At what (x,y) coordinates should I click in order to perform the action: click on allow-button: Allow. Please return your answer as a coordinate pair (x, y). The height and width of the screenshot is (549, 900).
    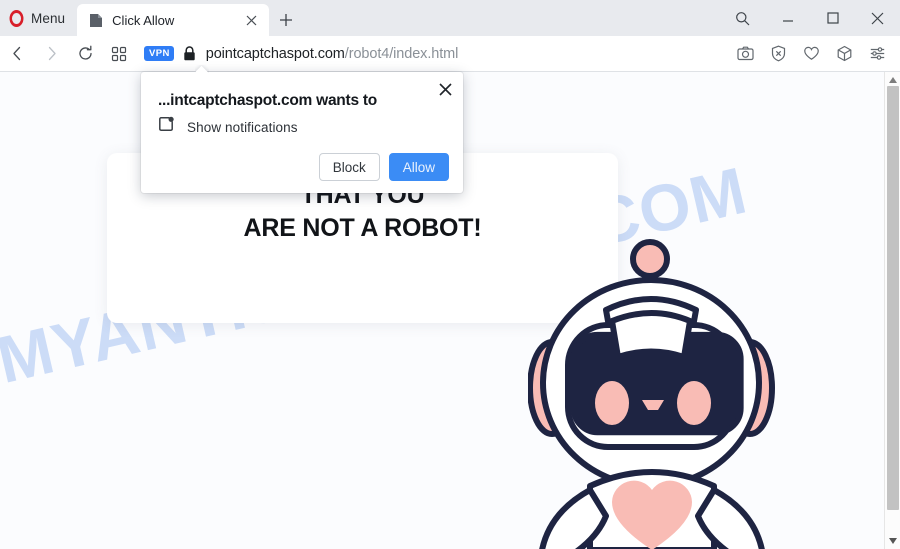
    Looking at the image, I should click on (418, 167).